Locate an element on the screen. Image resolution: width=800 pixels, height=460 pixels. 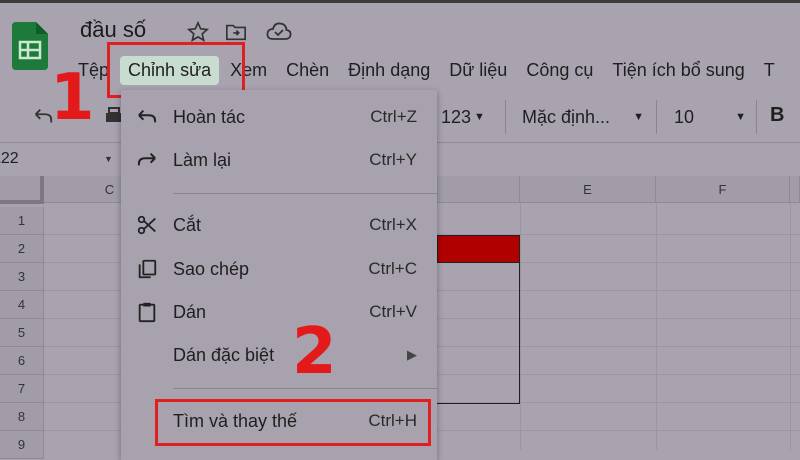
menu-item-shortcut: Ctrl+X is located at coordinates (393, 224).